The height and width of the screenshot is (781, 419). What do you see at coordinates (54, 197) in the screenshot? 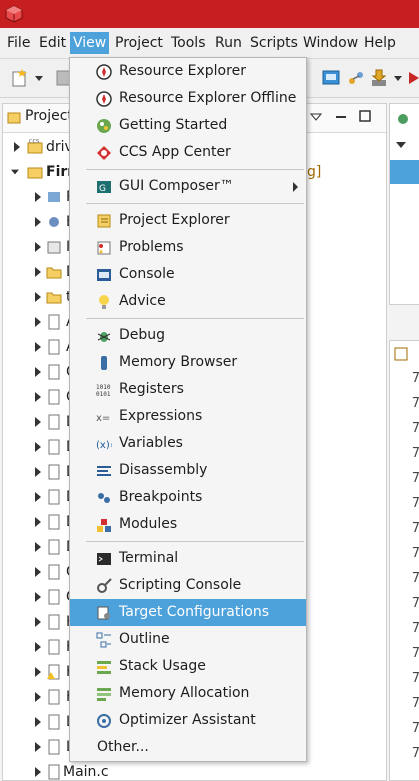
I see `binaries-icon` at bounding box center [54, 197].